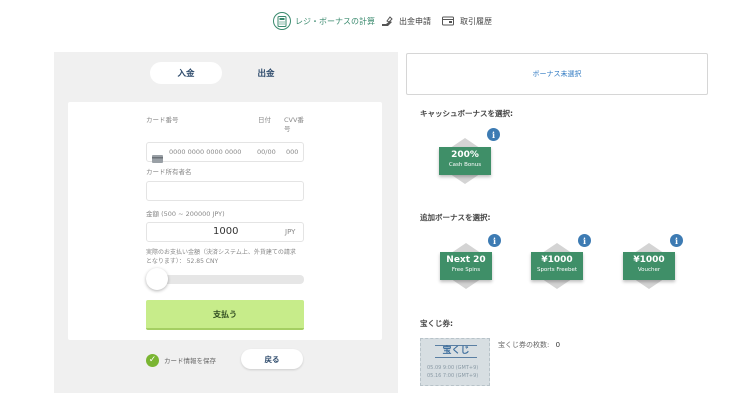  What do you see at coordinates (272, 359) in the screenshot?
I see `back-button: 戻る` at bounding box center [272, 359].